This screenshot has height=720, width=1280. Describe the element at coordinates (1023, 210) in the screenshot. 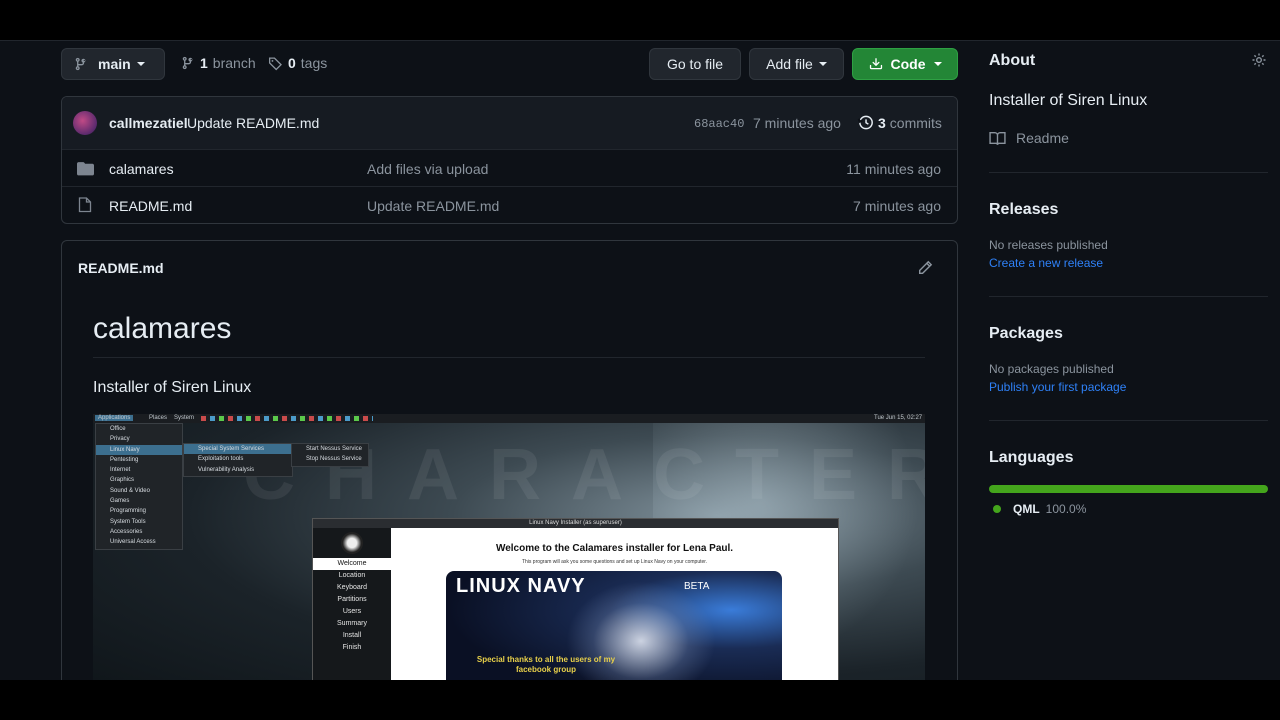

I see `releases-heading: Releases` at that location.